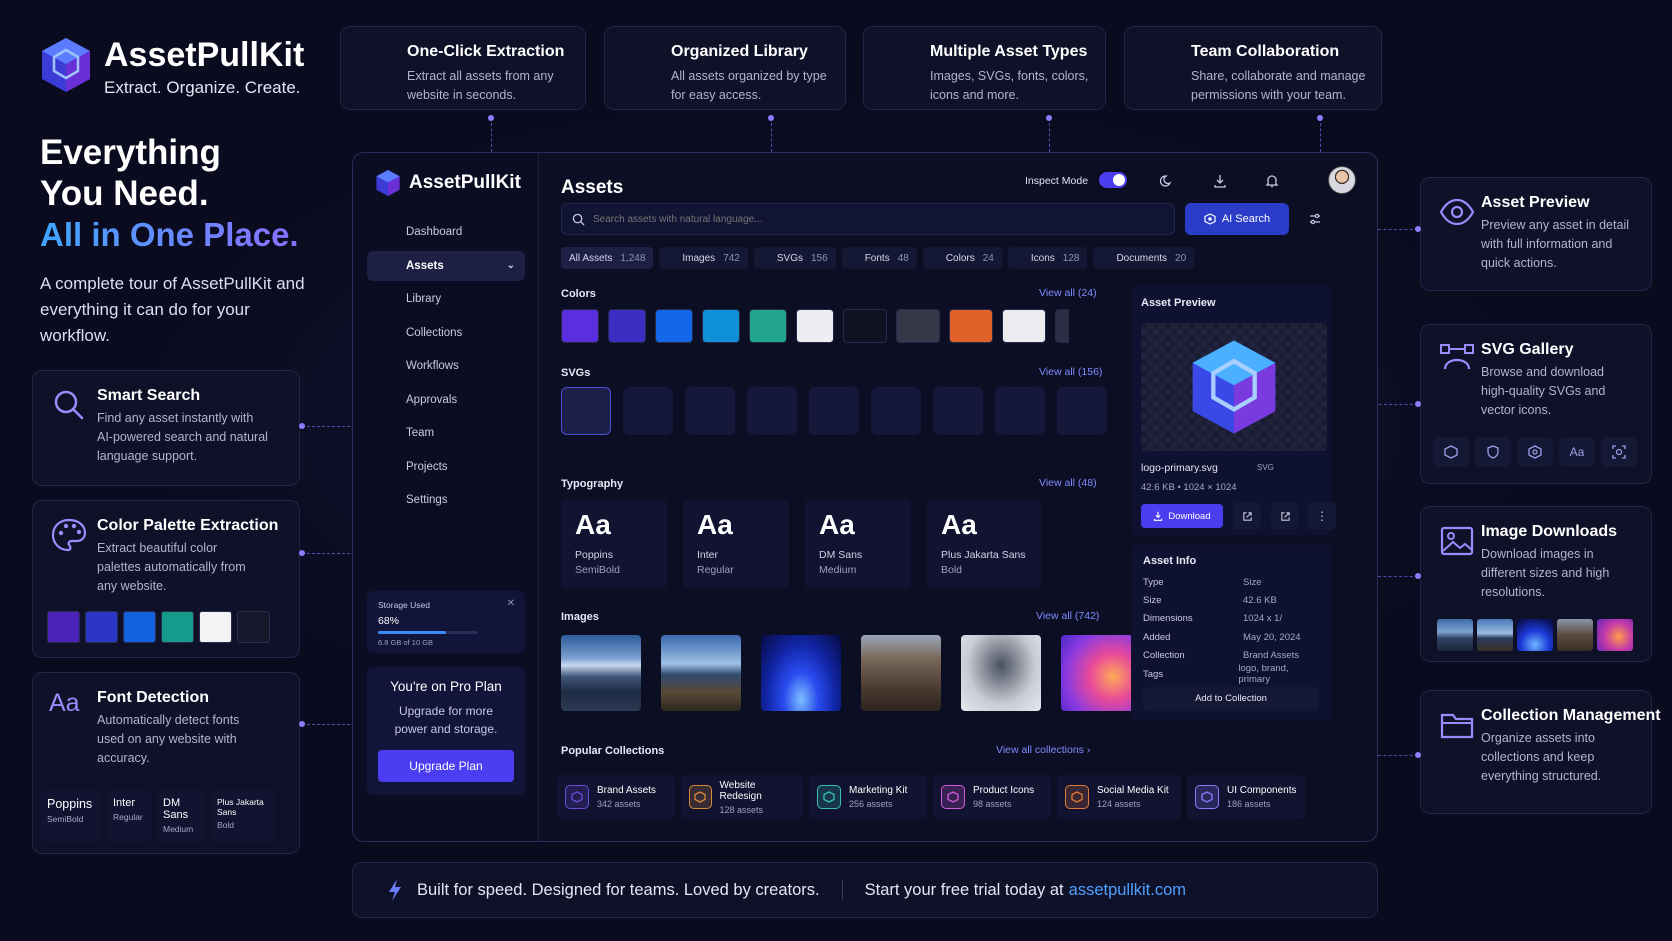 This screenshot has height=941, width=1672. I want to click on copy-button, so click(1247, 516).